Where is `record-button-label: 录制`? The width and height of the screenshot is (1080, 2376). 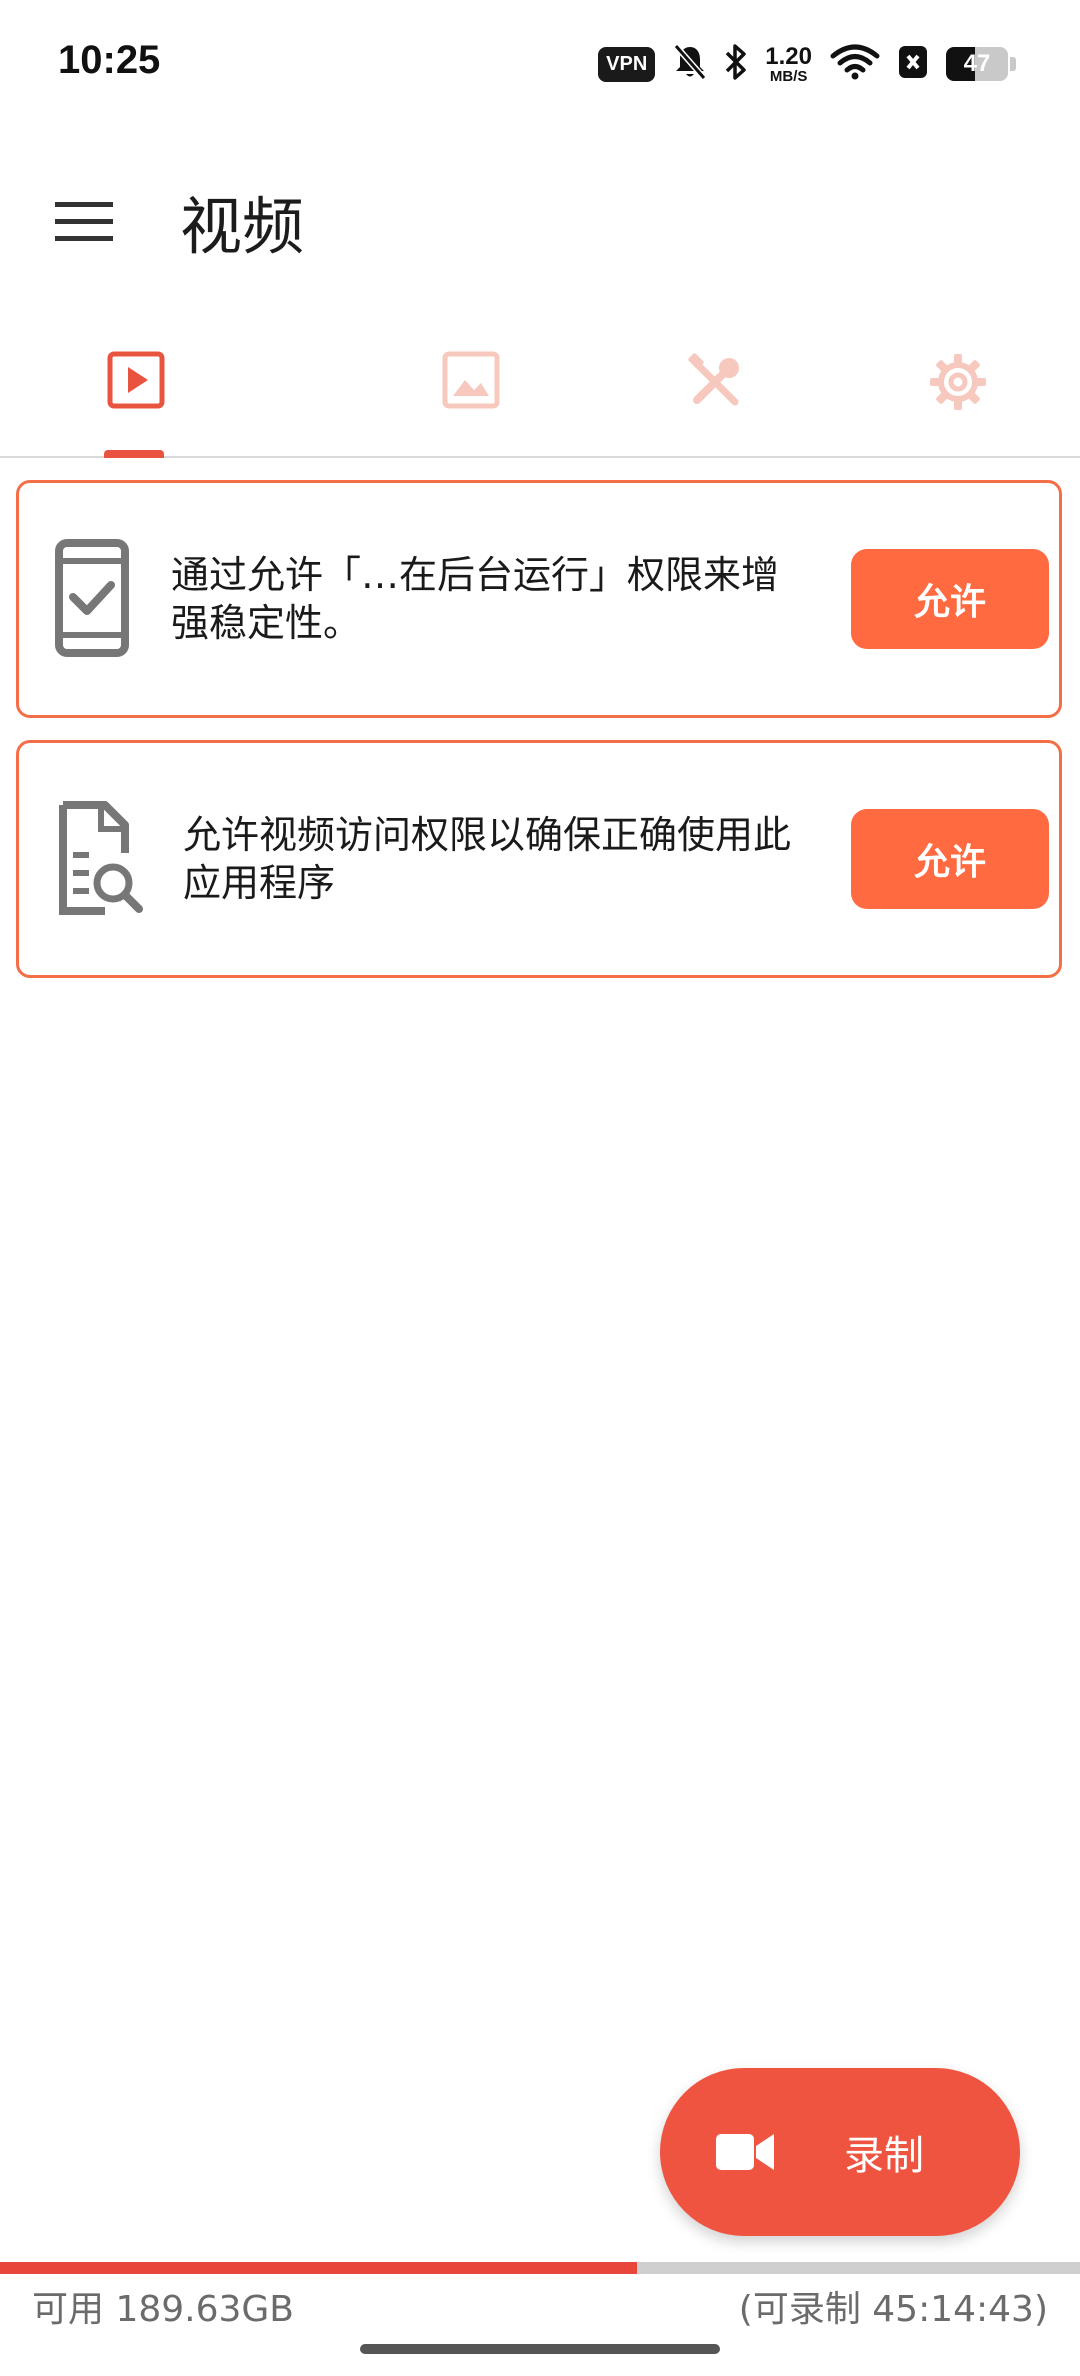
record-button-label: 录制 is located at coordinates (884, 2156).